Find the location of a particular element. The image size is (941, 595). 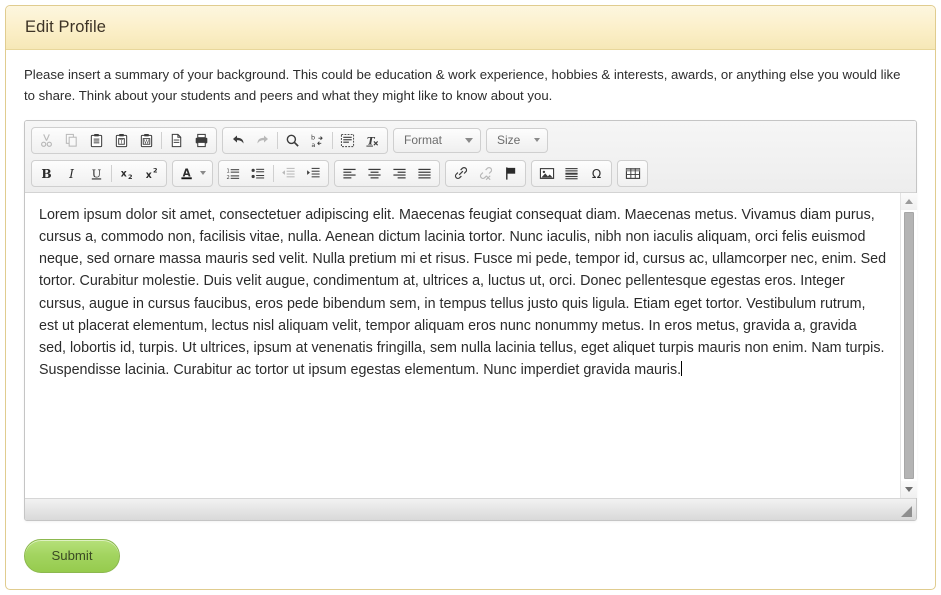

toolbar-group-basic-styles: B I U x2 x2 is located at coordinates (99, 173).